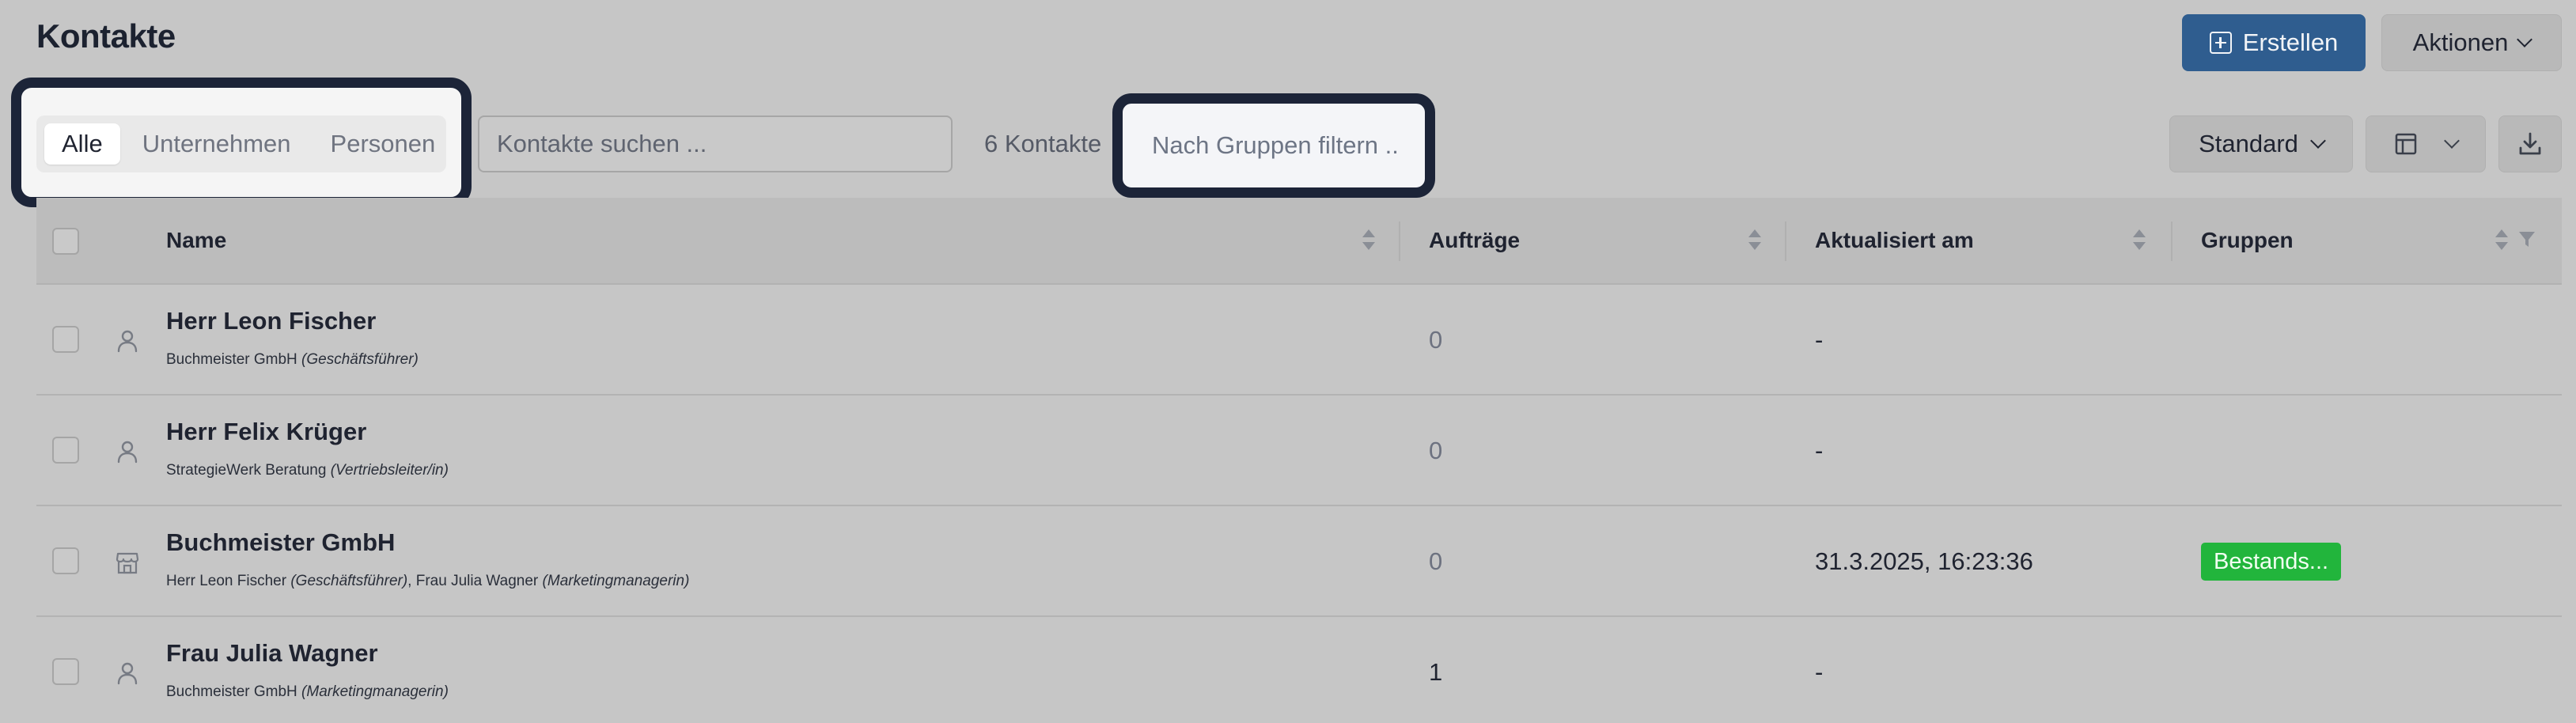  What do you see at coordinates (2220, 43) in the screenshot?
I see `plus-square-icon` at bounding box center [2220, 43].